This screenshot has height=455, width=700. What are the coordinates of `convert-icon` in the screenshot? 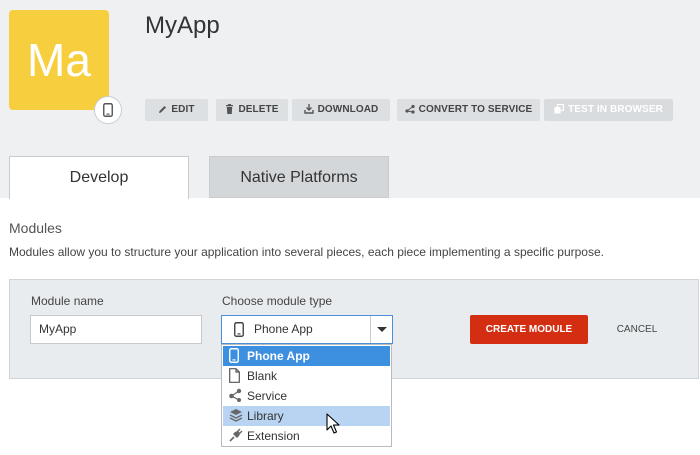 It's located at (410, 109).